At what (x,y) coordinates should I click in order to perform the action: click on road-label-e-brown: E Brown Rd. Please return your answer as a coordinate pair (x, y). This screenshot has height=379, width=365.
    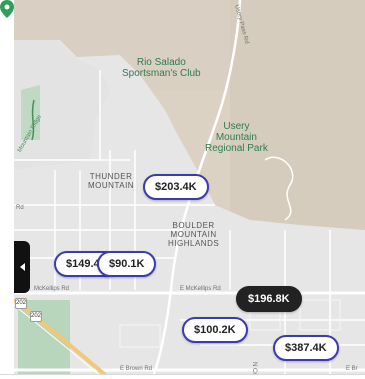
    Looking at the image, I should click on (136, 369).